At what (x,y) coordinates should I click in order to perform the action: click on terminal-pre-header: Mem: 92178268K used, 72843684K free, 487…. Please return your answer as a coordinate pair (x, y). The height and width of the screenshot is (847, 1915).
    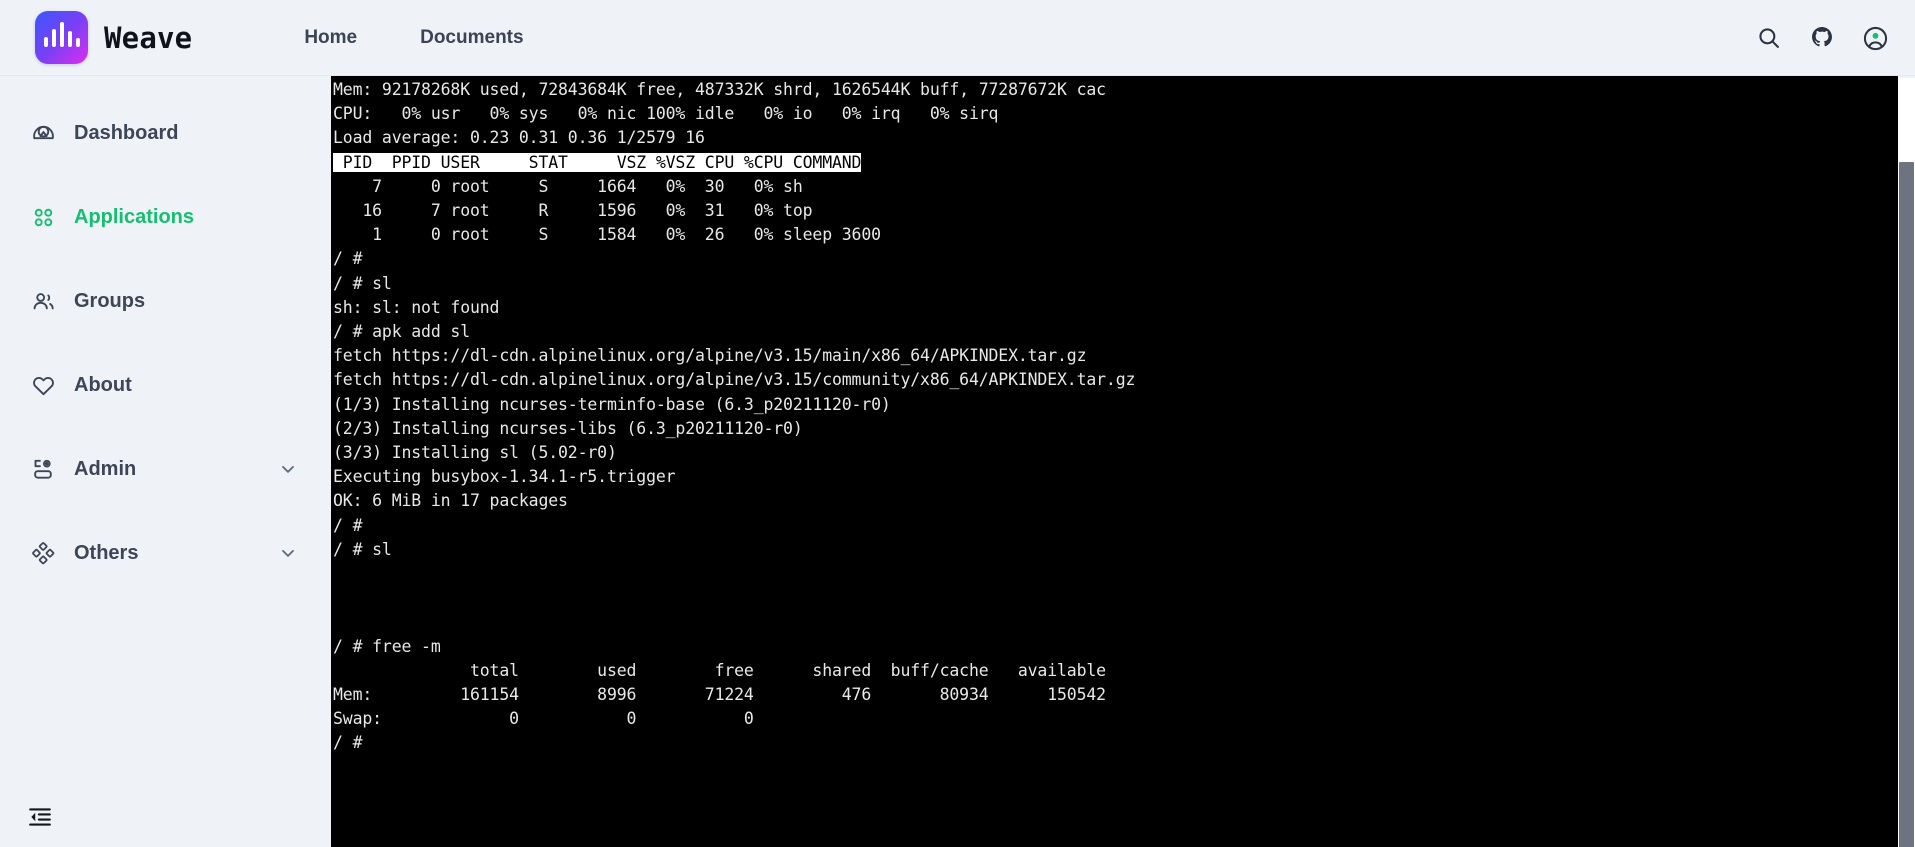
    Looking at the image, I should click on (719, 114).